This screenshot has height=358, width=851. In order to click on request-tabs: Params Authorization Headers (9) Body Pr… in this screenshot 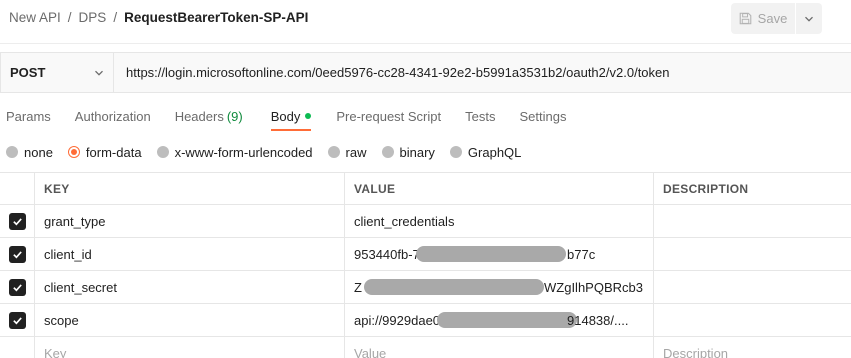, I will do `click(283, 116)`.